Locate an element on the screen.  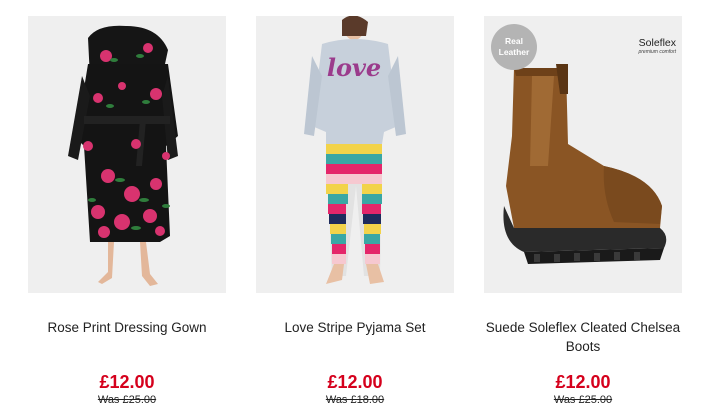
love-print-text: love is located at coordinates (354, 67).